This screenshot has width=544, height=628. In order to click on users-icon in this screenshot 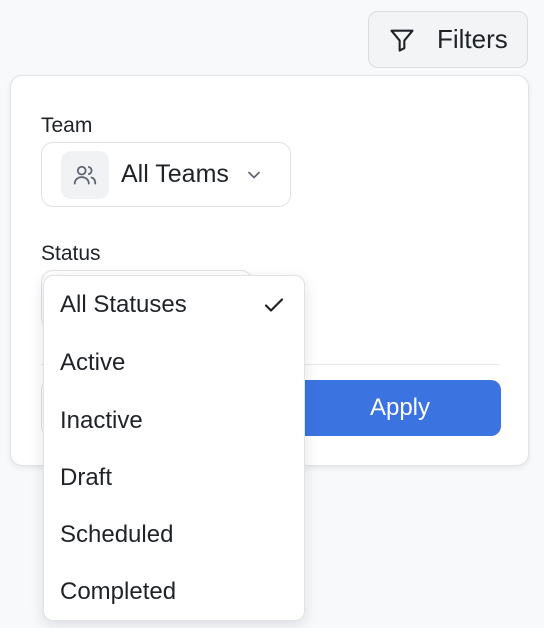, I will do `click(85, 175)`.